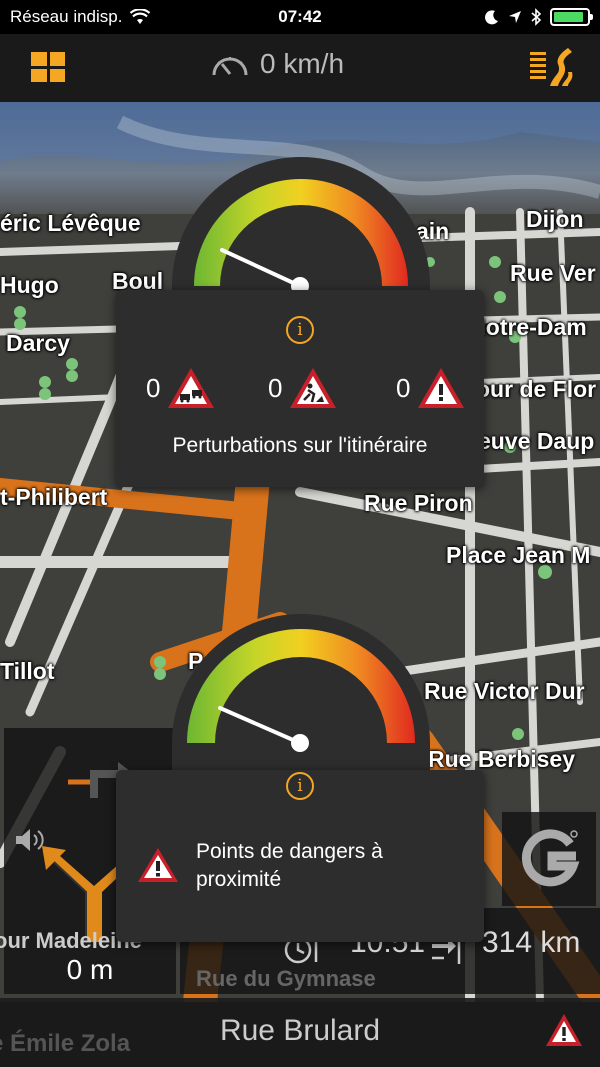  I want to click on current-street-label: Rue Brulard, so click(300, 1030).